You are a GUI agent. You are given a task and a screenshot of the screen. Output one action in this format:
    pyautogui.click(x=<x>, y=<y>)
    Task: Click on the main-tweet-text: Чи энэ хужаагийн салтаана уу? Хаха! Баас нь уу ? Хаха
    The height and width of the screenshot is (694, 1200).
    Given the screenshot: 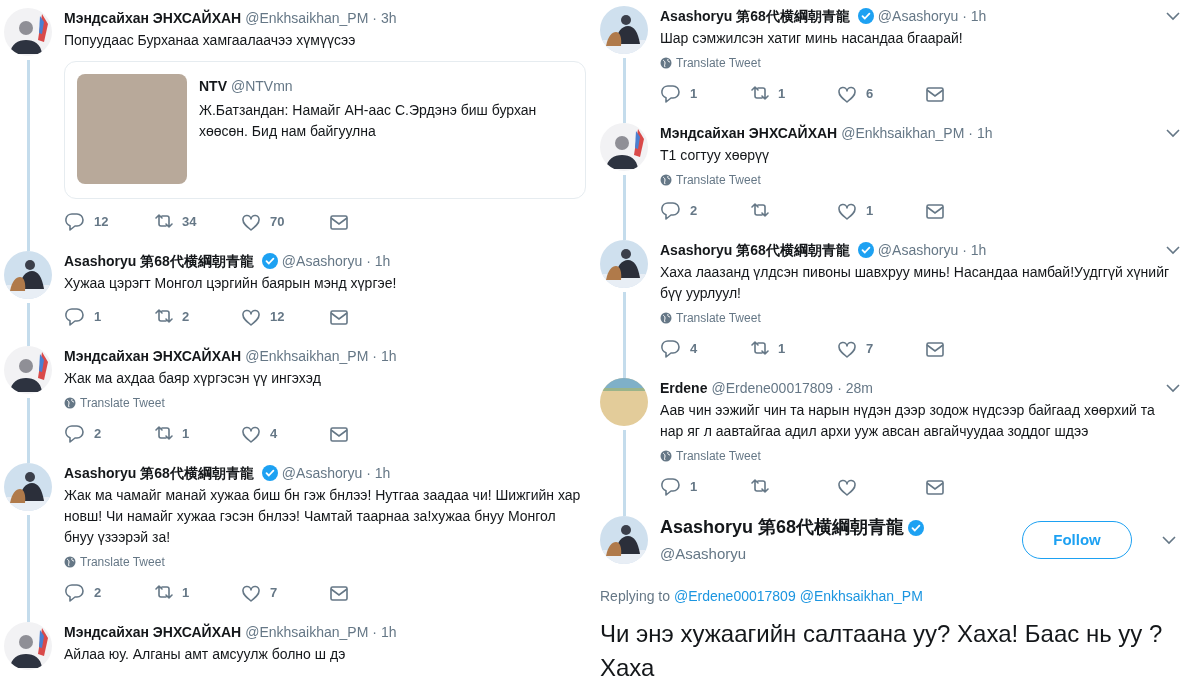 What is the action you would take?
    pyautogui.click(x=882, y=650)
    